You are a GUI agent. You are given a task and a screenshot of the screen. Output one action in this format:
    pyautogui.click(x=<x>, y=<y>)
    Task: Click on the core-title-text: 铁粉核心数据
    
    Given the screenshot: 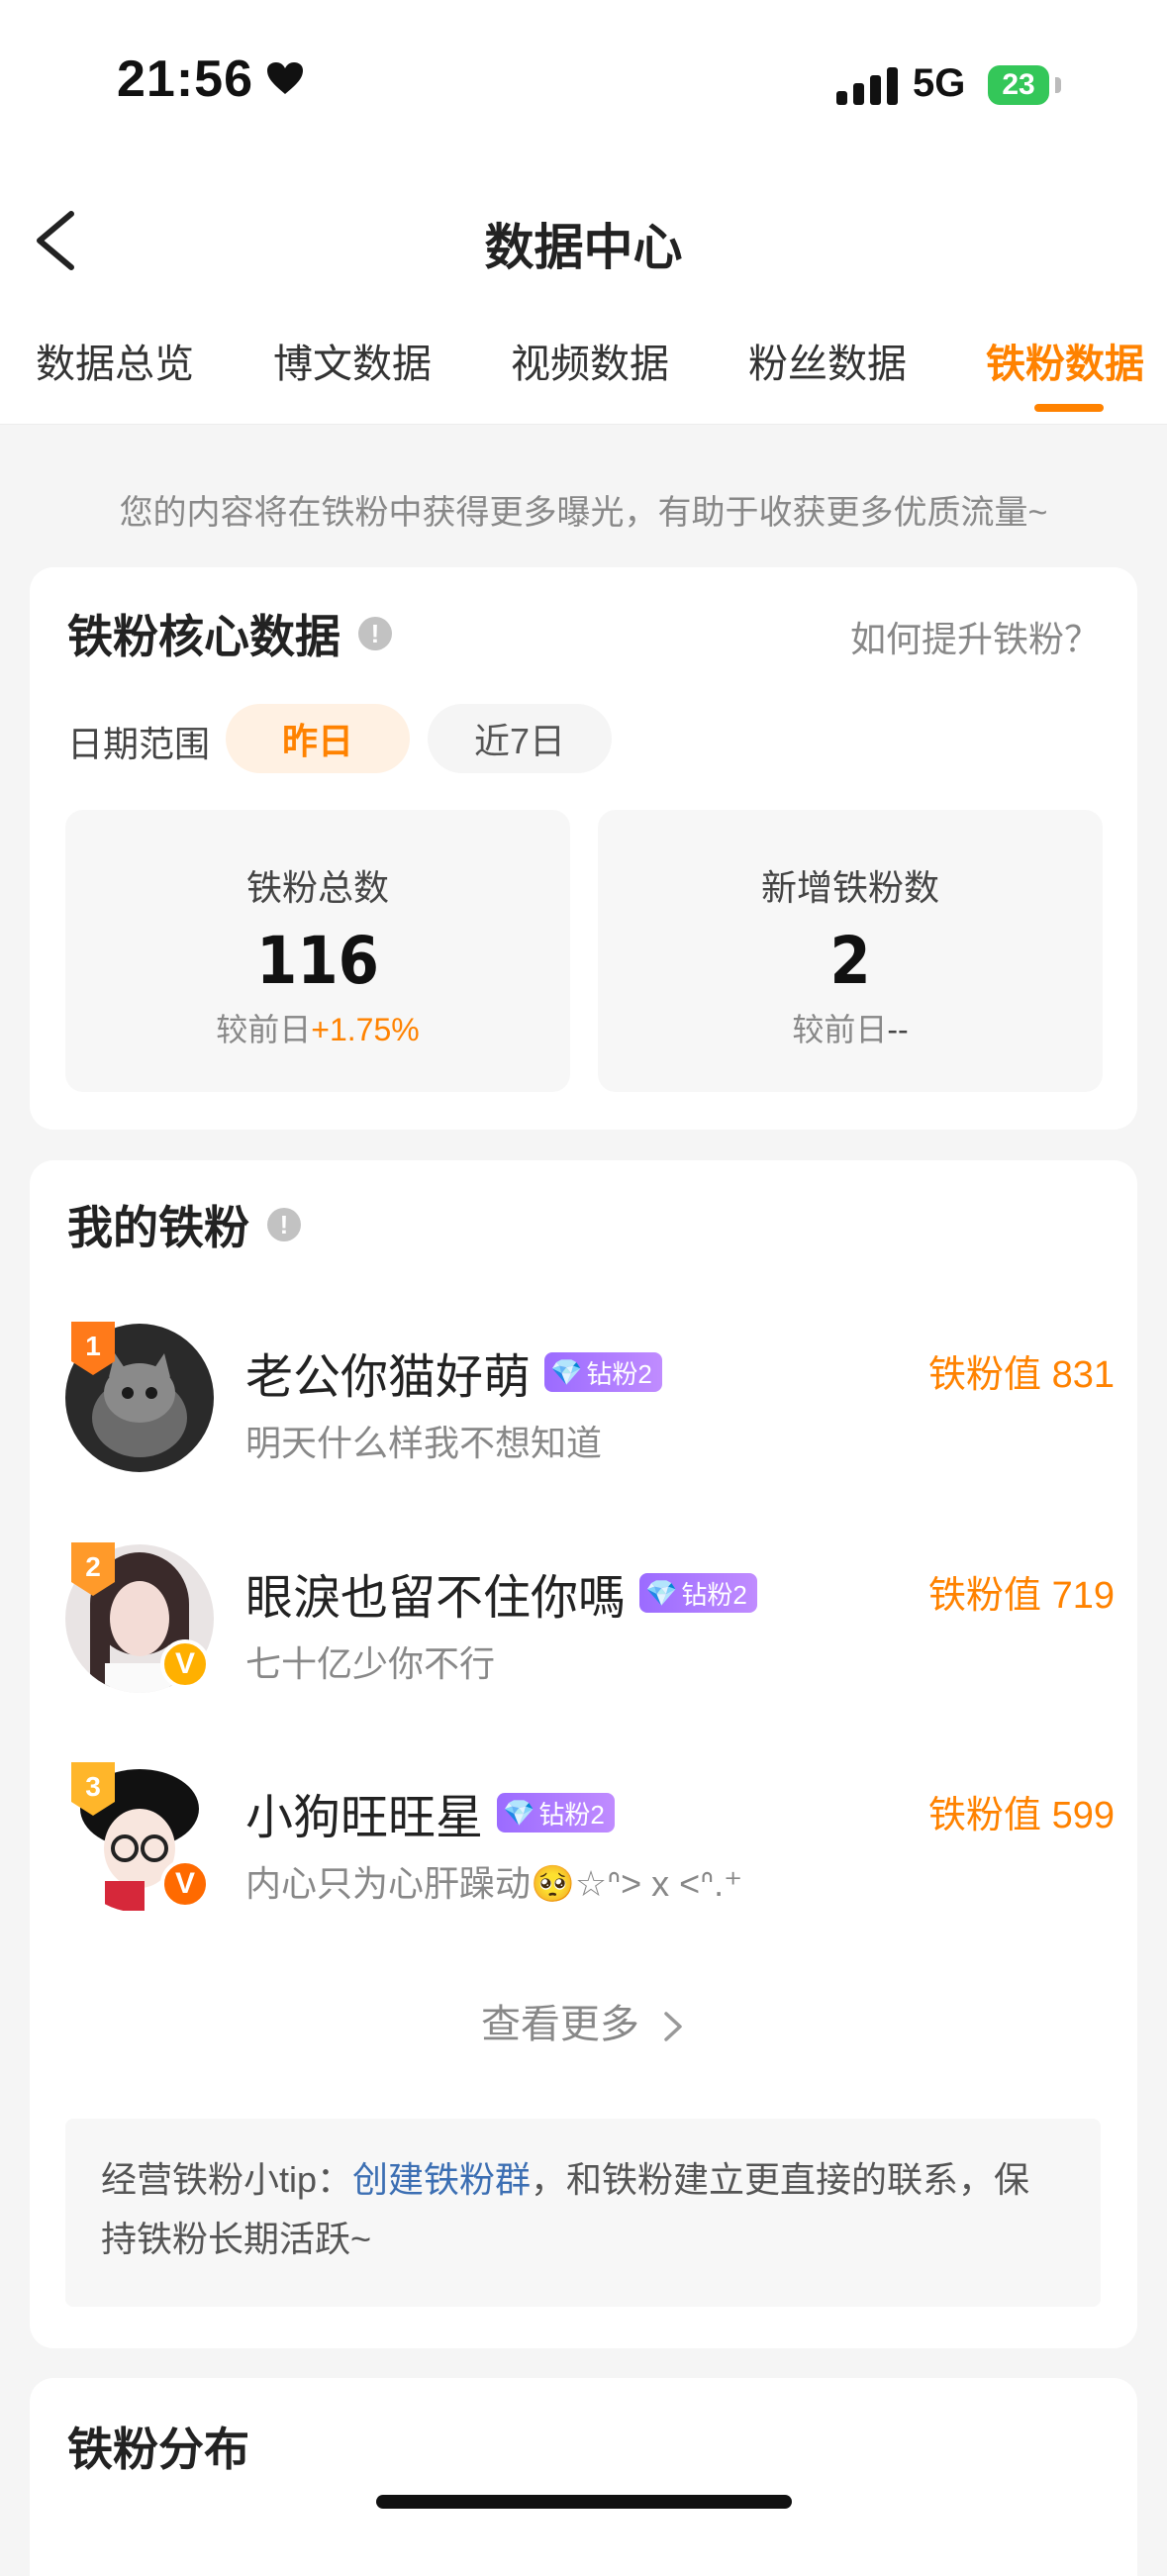 What is the action you would take?
    pyautogui.click(x=203, y=637)
    